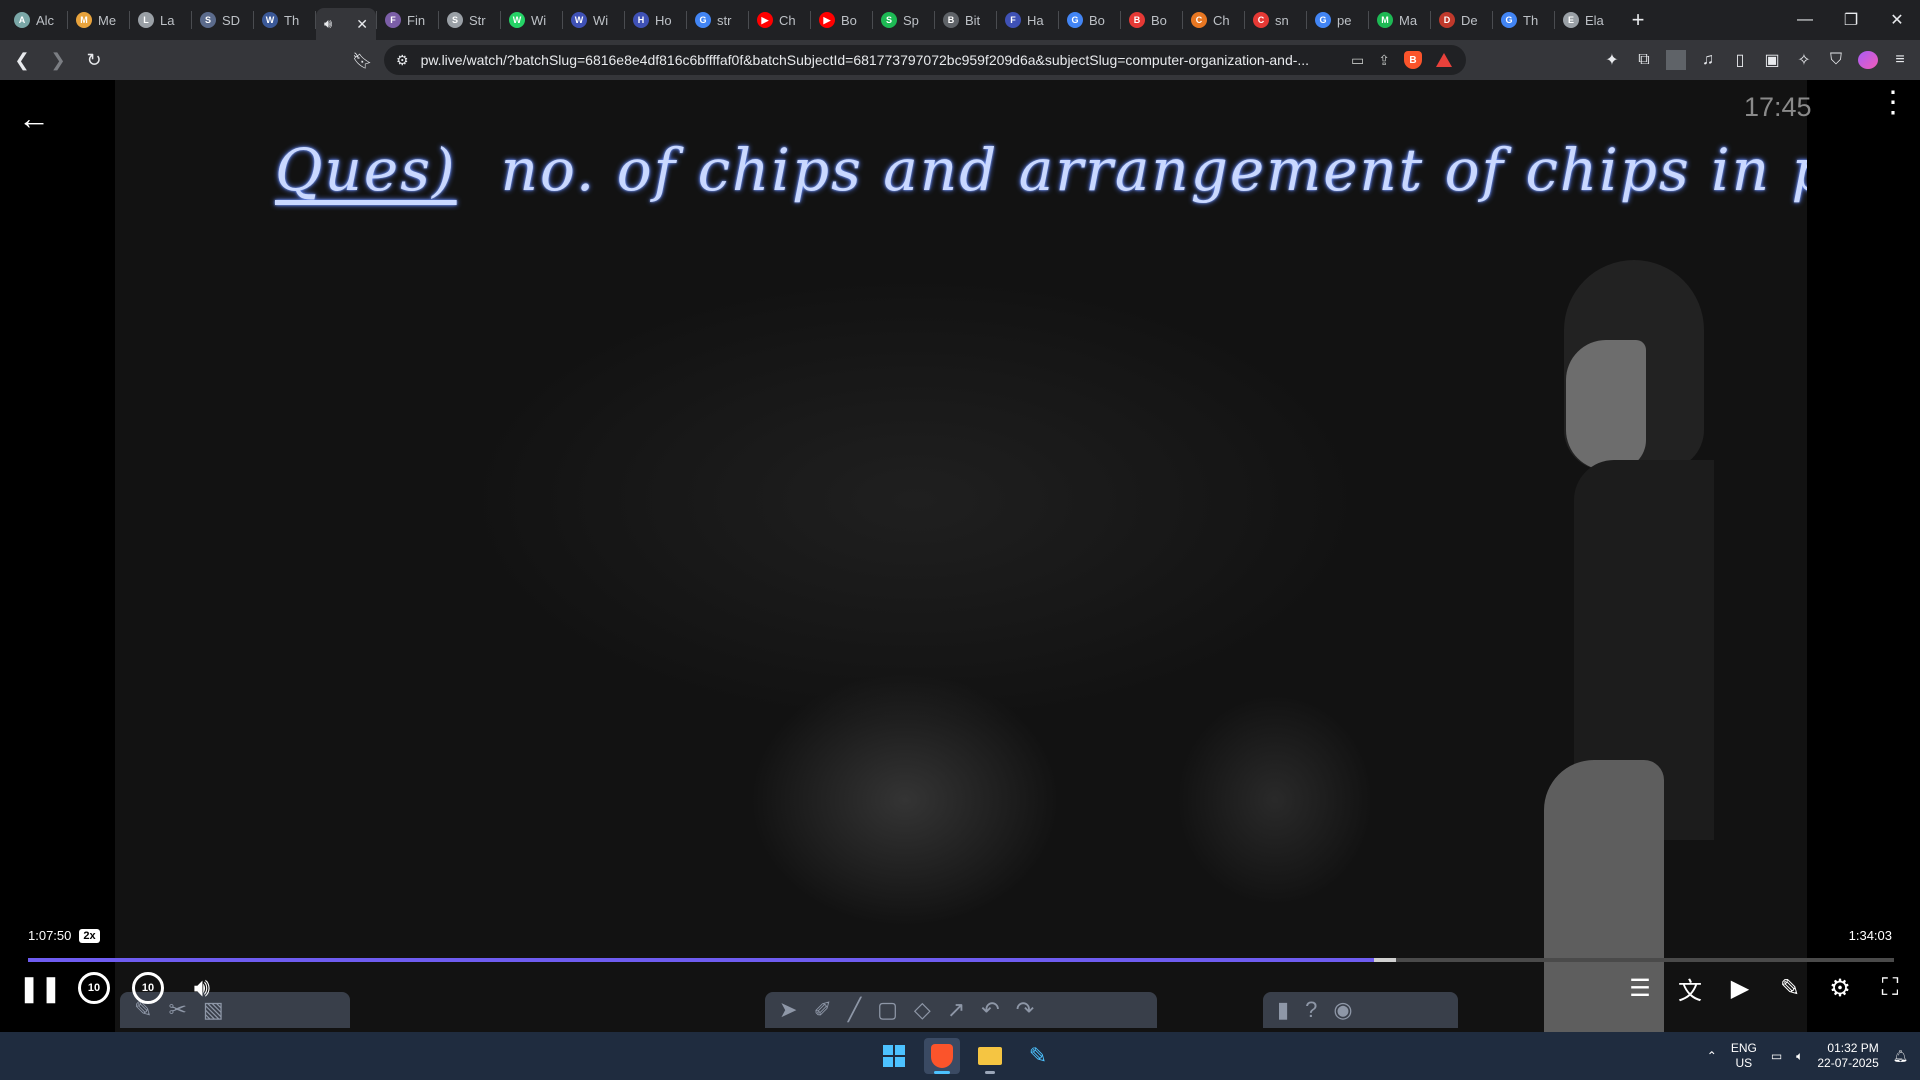  Describe the element at coordinates (894, 1056) in the screenshot. I see `start-button` at that location.